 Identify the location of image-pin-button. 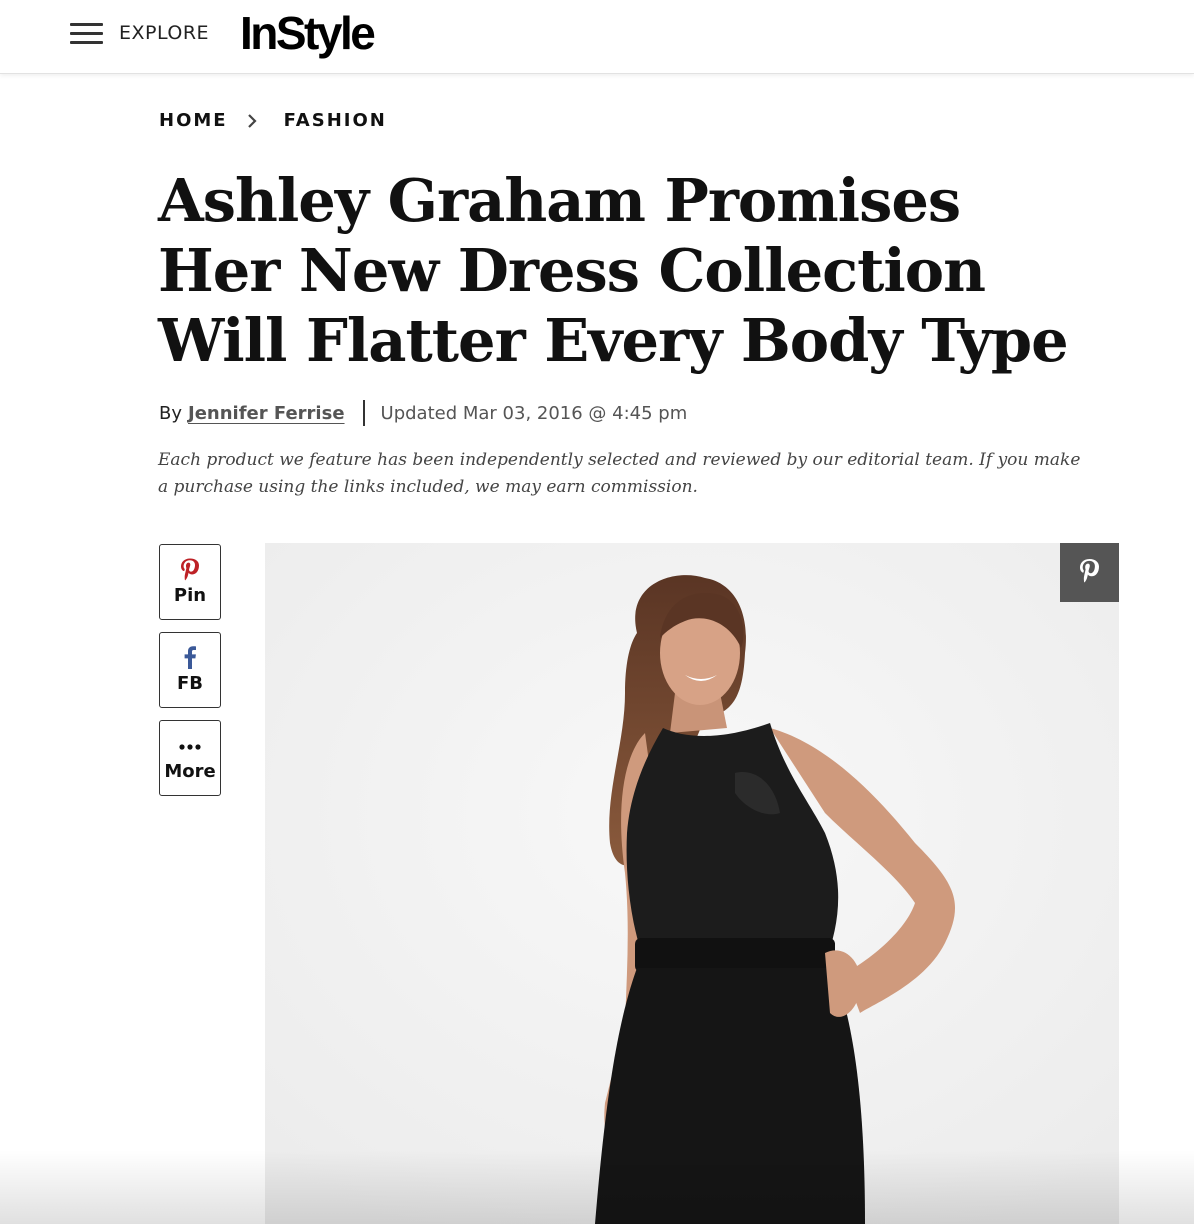
(1089, 572).